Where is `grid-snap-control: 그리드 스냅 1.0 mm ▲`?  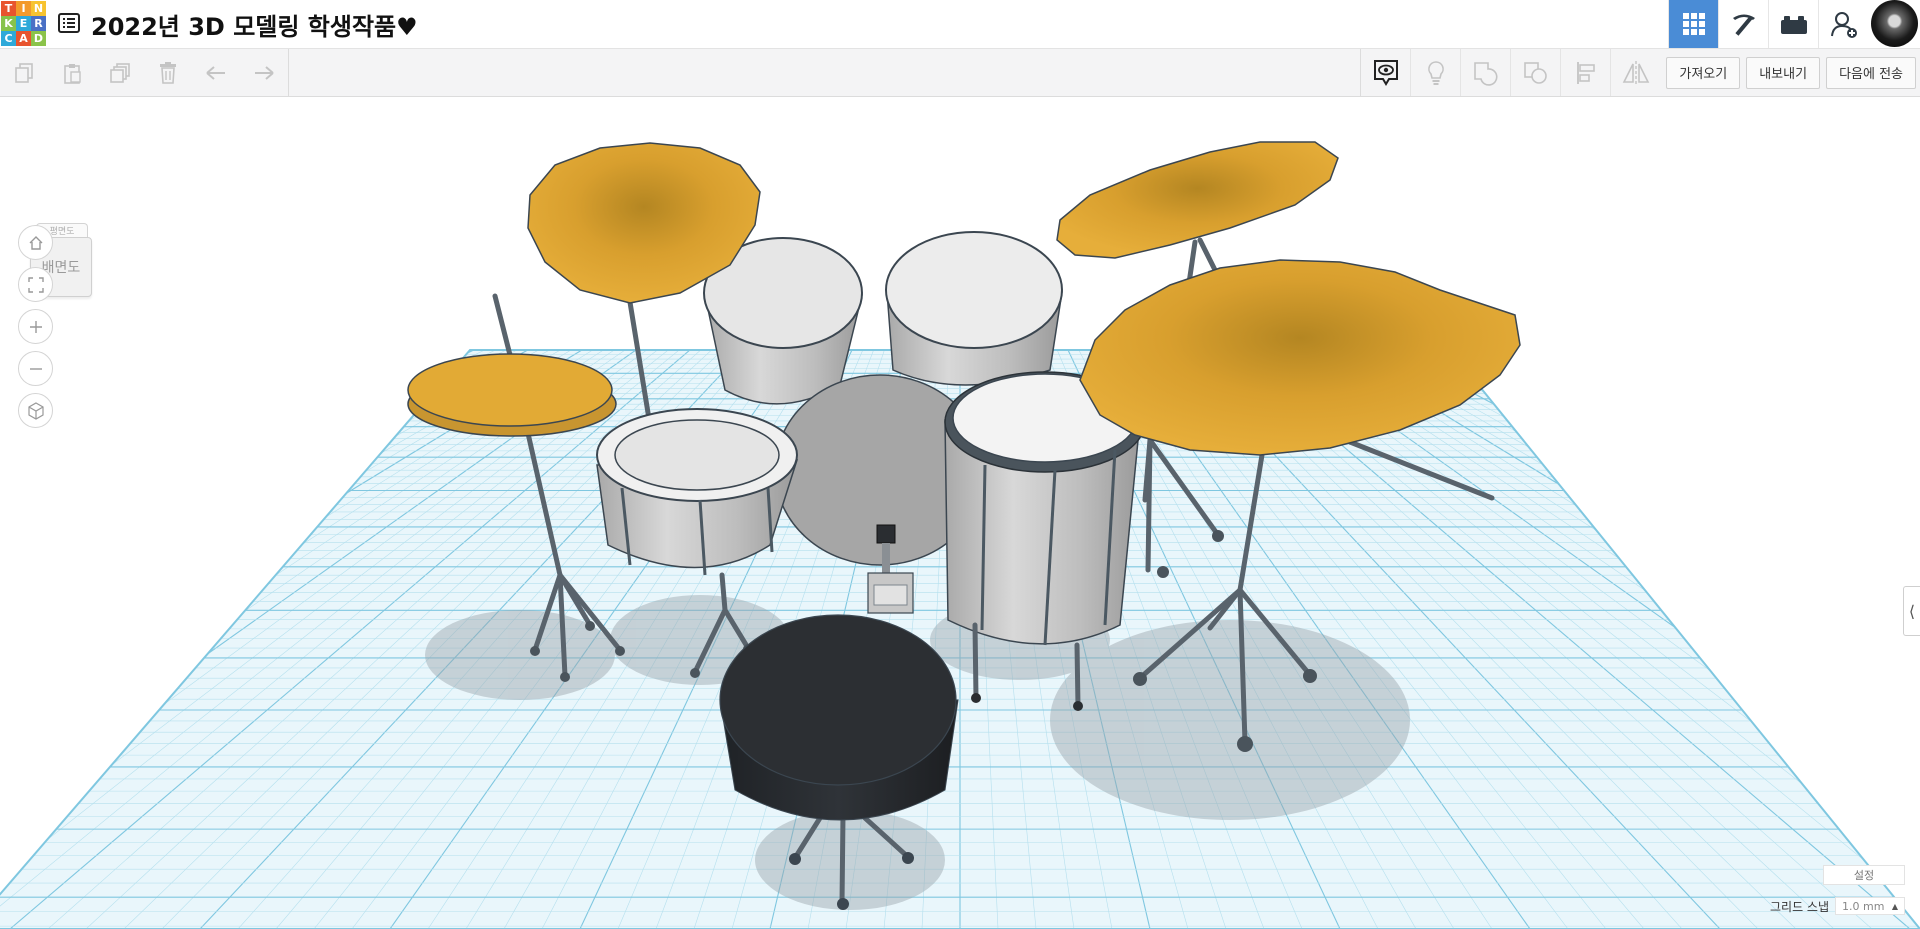
grid-snap-control: 그리드 스냅 1.0 mm ▲ is located at coordinates (1837, 906).